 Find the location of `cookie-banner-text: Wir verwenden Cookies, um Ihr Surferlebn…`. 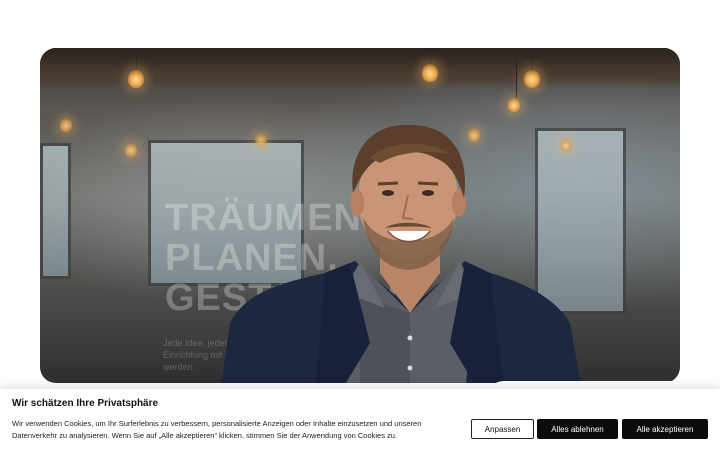

cookie-banner-text: Wir verwenden Cookies, um Ihr Surferlebn… is located at coordinates (217, 429).